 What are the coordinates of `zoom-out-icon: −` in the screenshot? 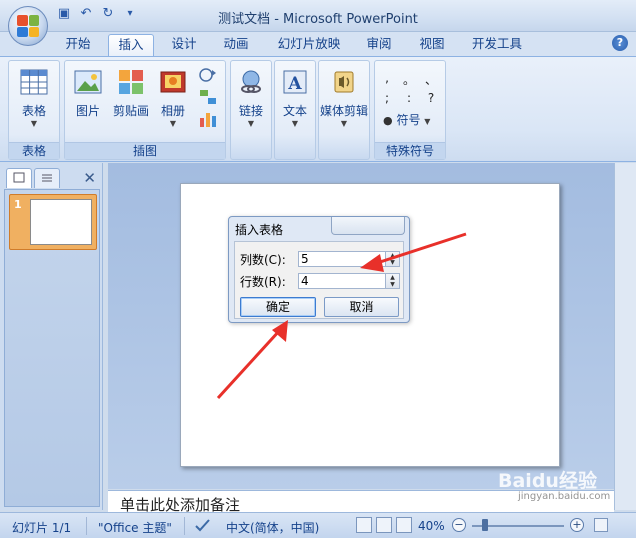 It's located at (459, 525).